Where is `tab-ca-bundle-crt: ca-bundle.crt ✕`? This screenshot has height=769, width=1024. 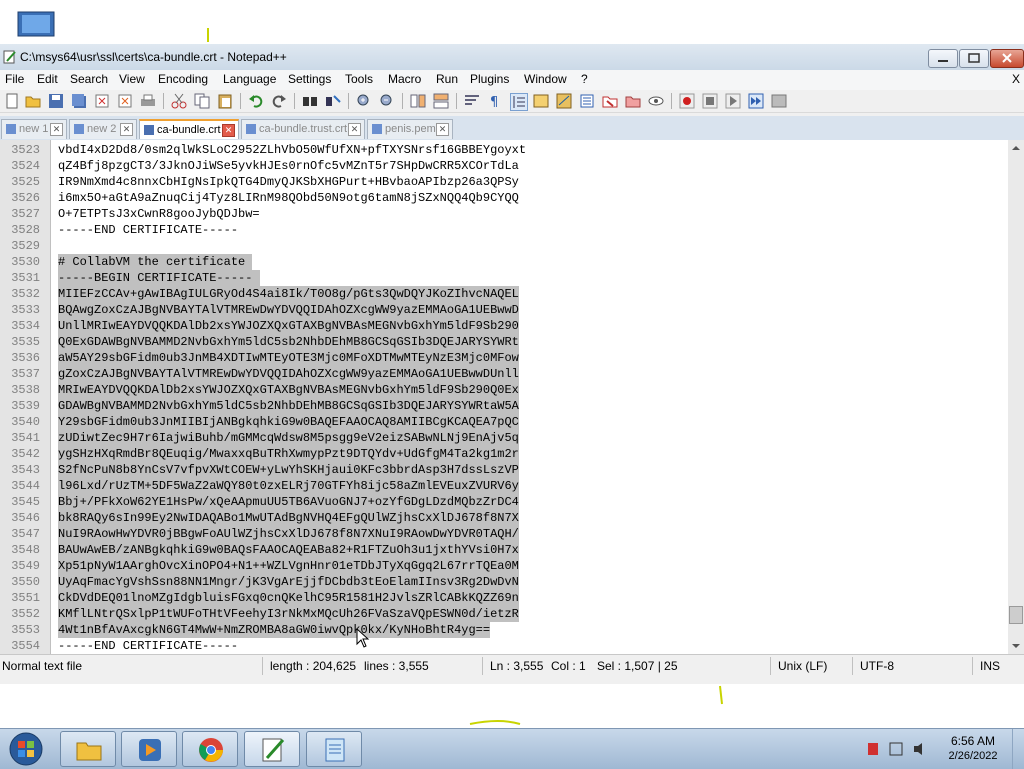 tab-ca-bundle-crt: ca-bundle.crt ✕ is located at coordinates (189, 129).